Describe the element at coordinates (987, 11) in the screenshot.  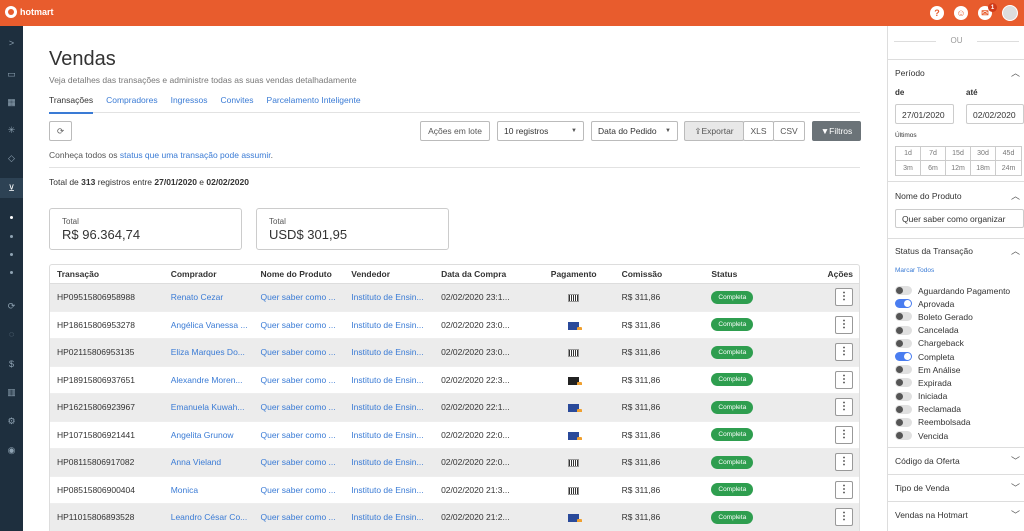
I see `chat-icon: ✉ 1` at that location.